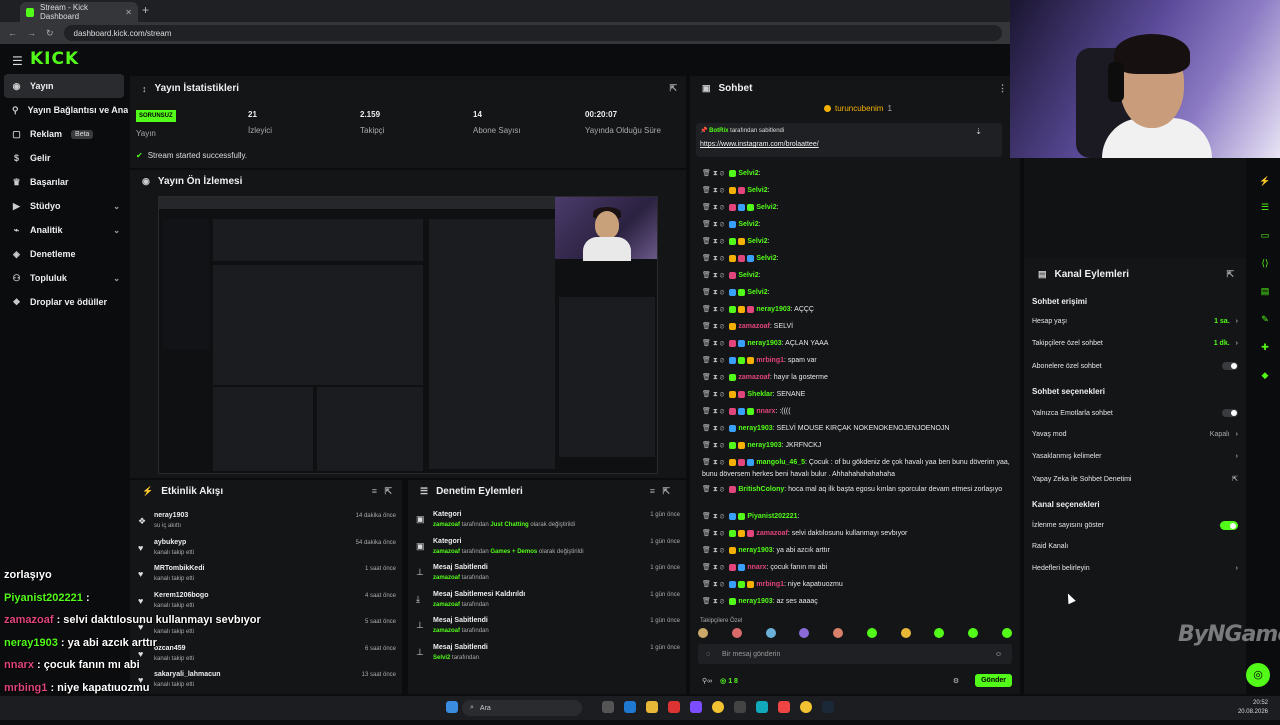  Describe the element at coordinates (1135, 343) in the screenshot. I see `followers-only-option: Takipçilere özel sohbet 1 dk. ›` at that location.